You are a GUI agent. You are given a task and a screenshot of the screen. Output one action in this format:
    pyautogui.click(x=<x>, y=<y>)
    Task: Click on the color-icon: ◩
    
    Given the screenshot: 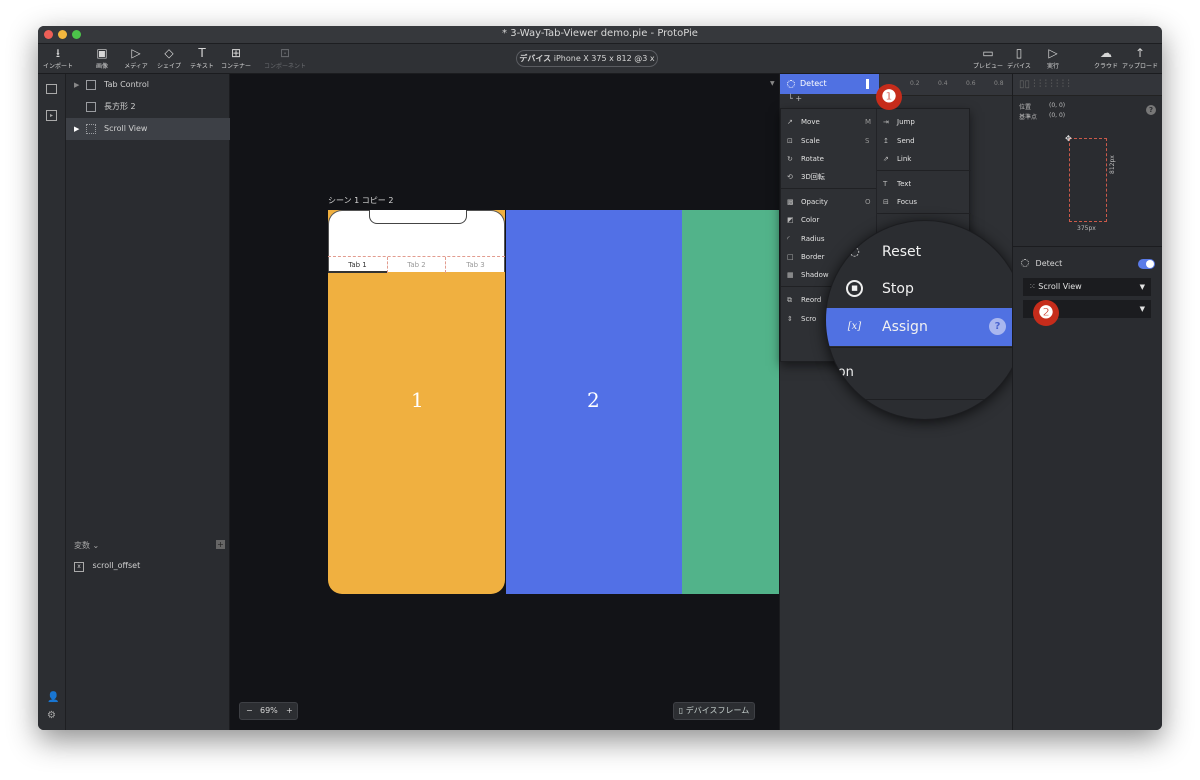 What is the action you would take?
    pyautogui.click(x=790, y=220)
    